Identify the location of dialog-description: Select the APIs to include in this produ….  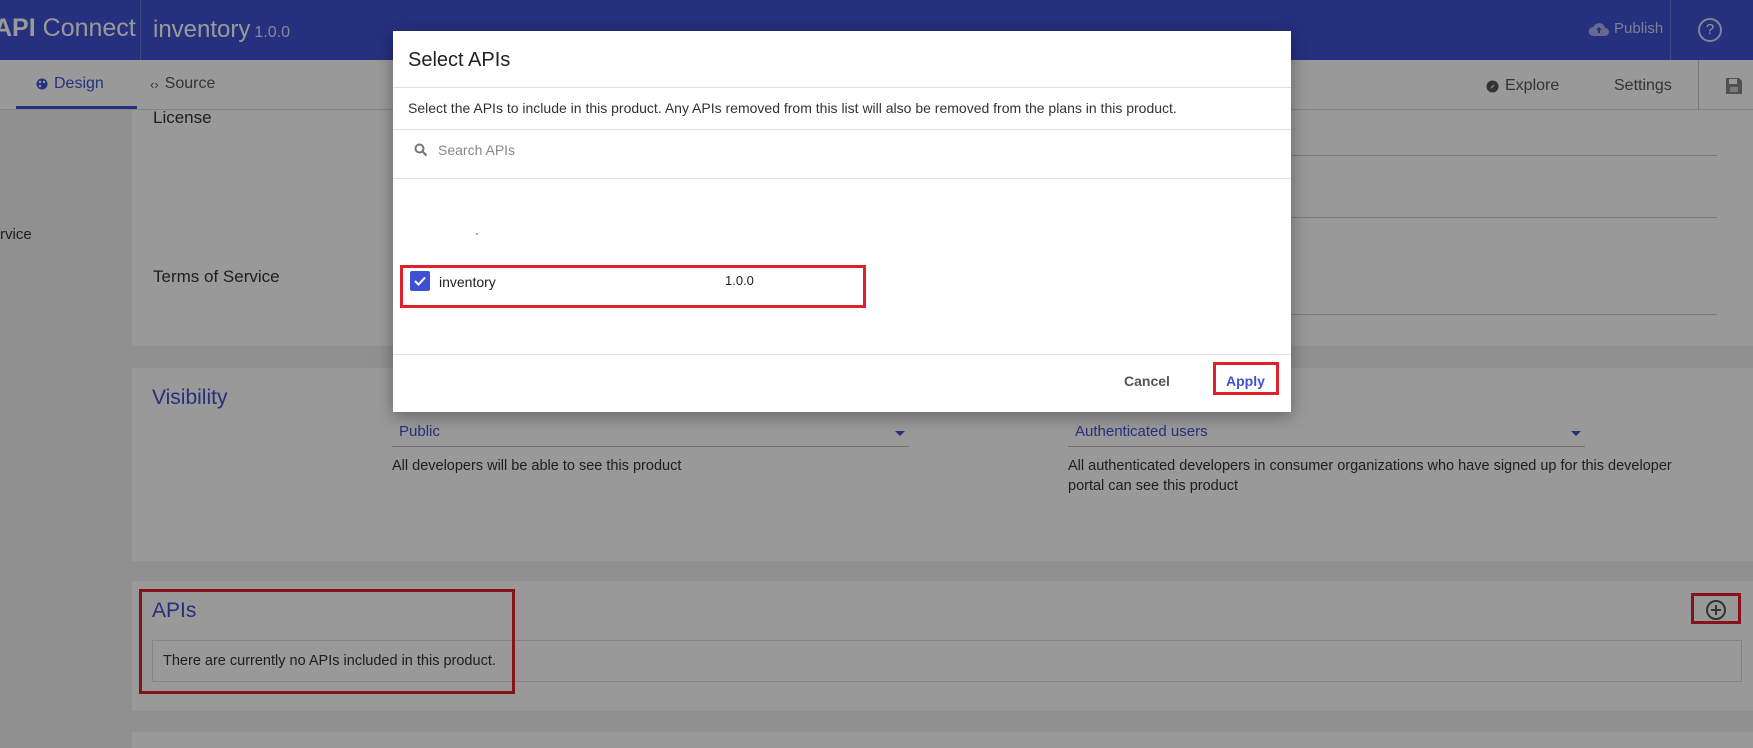
(792, 108).